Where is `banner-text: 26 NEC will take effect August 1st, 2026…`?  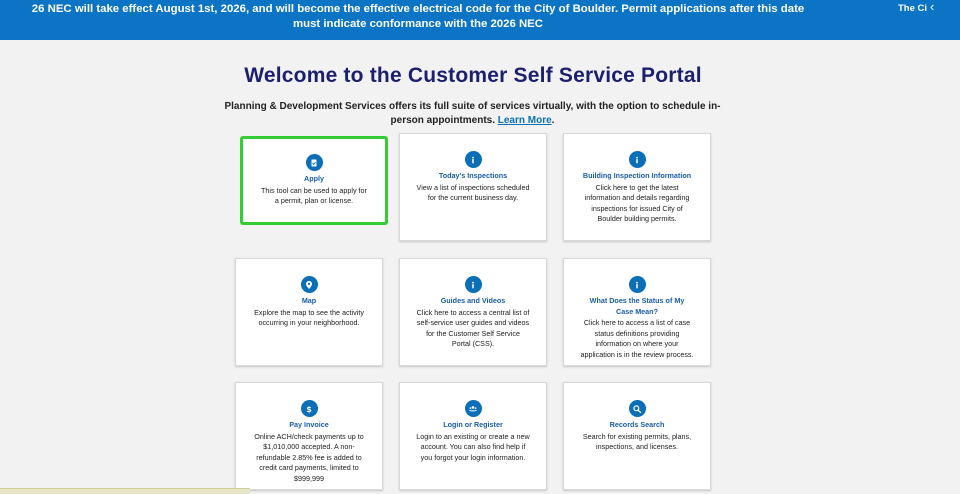 banner-text: 26 NEC will take effect August 1st, 2026… is located at coordinates (418, 16).